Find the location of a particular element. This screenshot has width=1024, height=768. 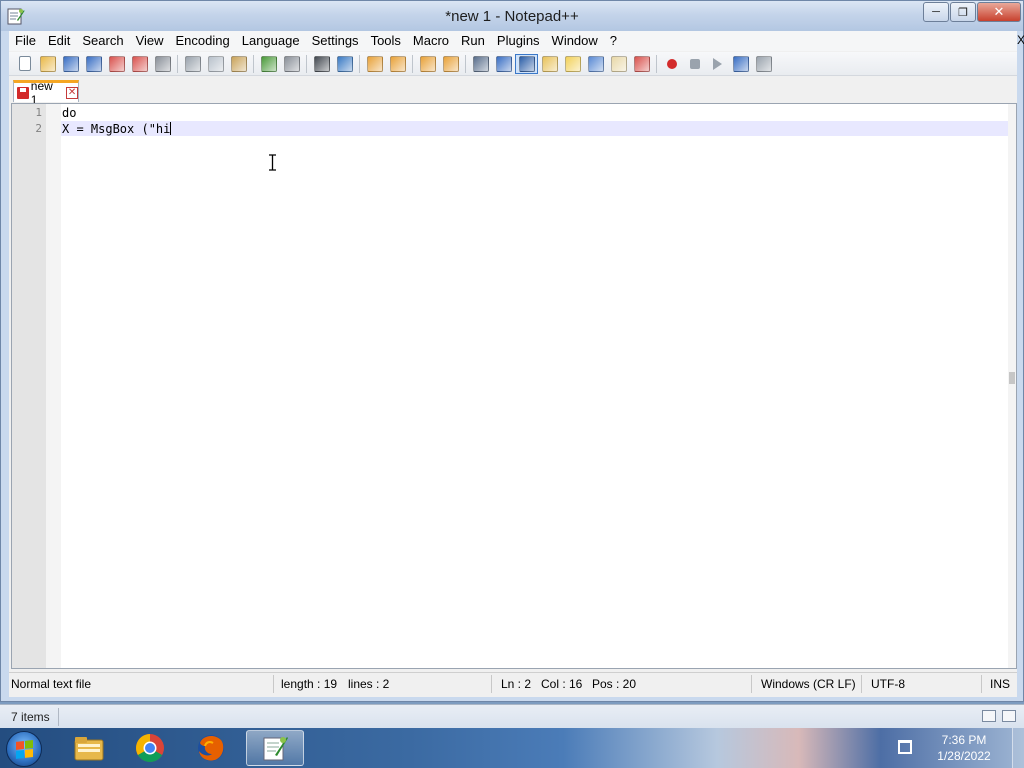

redo-icon-glyph is located at coordinates (291, 63).